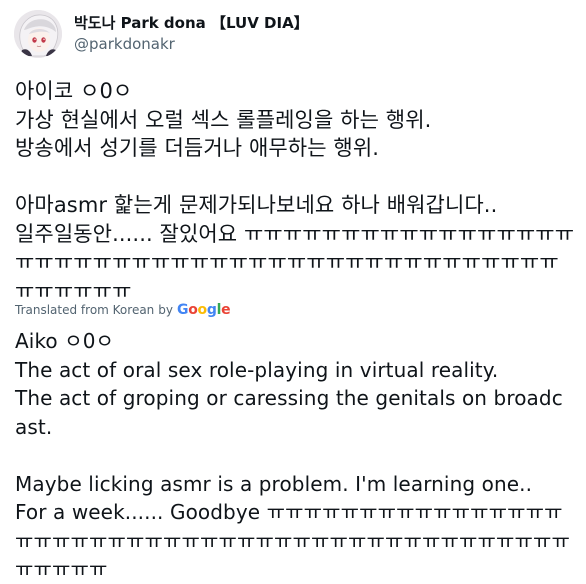  I want to click on translated-from-link: Translated from Korean, so click(84, 310).